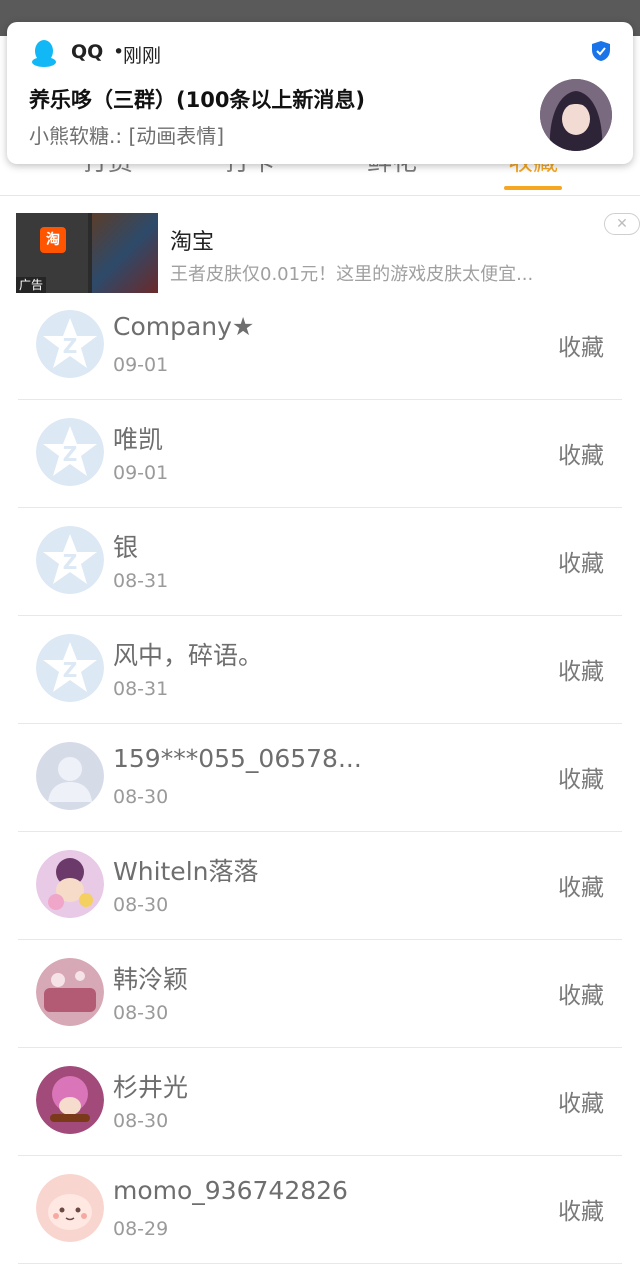 The width and height of the screenshot is (640, 1280). Describe the element at coordinates (601, 51) in the screenshot. I see `shield-check-icon` at that location.